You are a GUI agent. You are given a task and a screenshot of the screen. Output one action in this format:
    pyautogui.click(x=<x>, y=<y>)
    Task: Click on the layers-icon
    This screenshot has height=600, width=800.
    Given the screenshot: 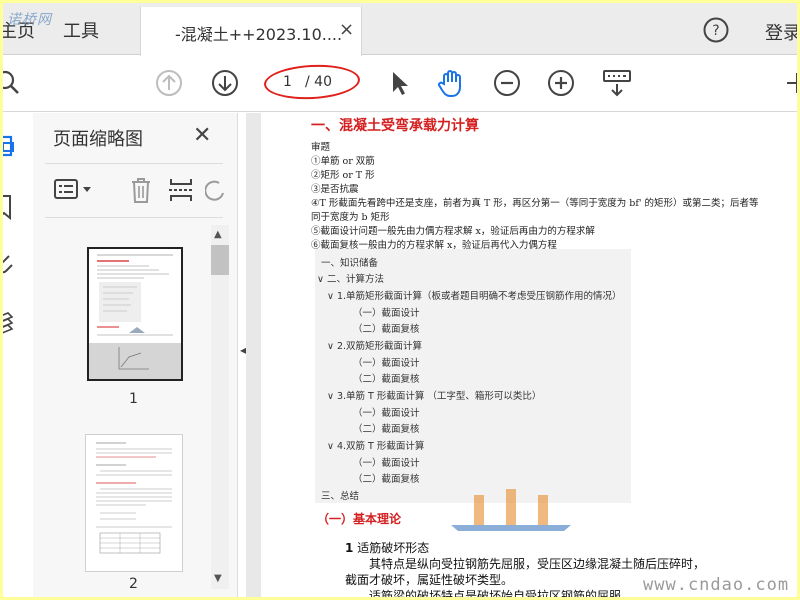 What is the action you would take?
    pyautogui.click(x=11, y=323)
    